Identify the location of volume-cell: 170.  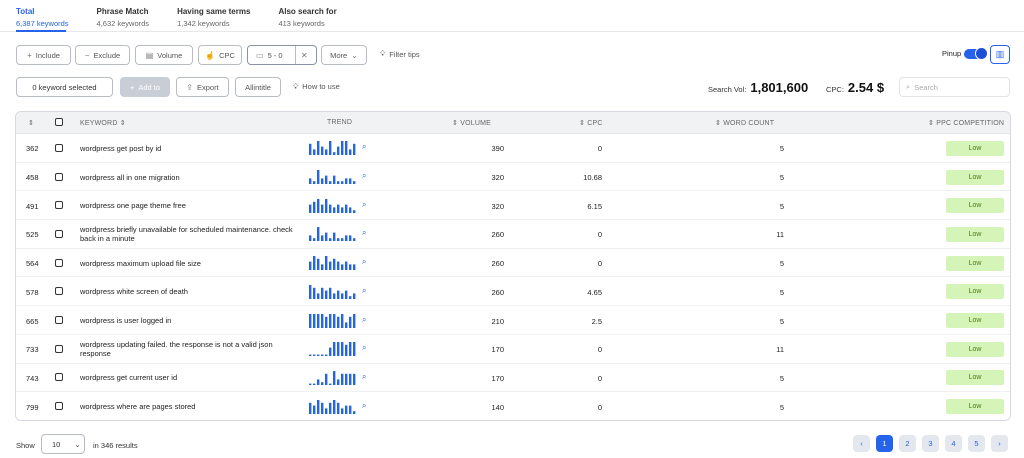
(497, 378).